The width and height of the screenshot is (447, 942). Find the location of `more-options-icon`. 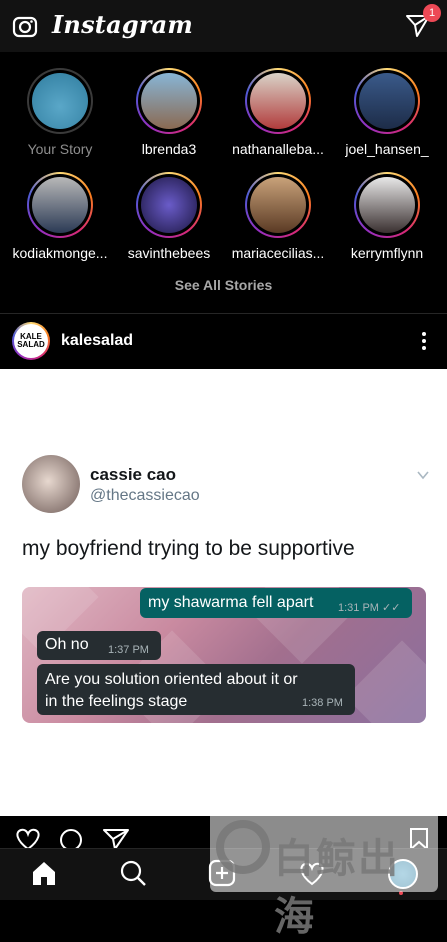

more-options-icon is located at coordinates (424, 340).